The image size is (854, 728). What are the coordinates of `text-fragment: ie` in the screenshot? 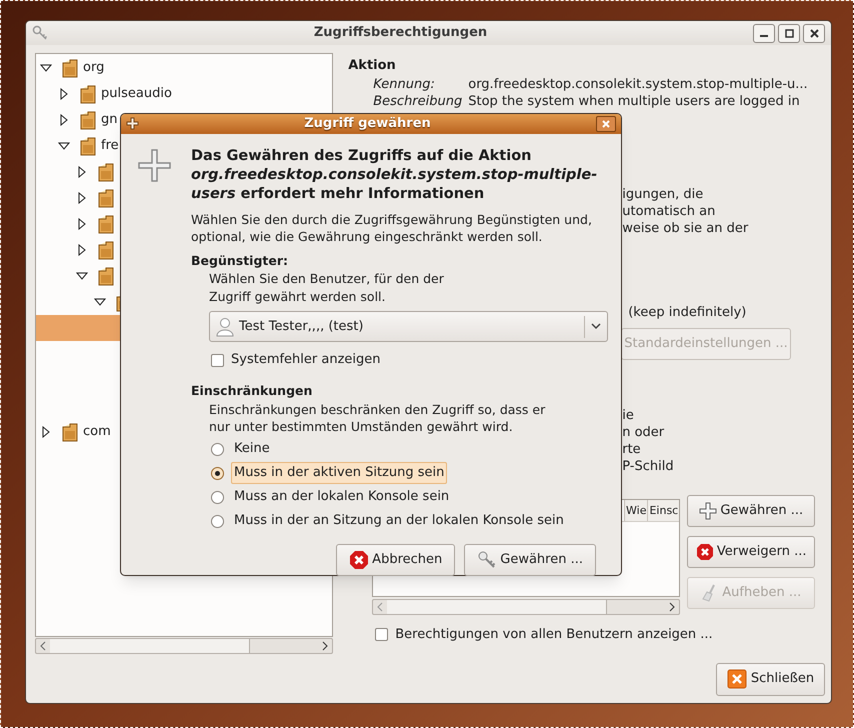 It's located at (628, 415).